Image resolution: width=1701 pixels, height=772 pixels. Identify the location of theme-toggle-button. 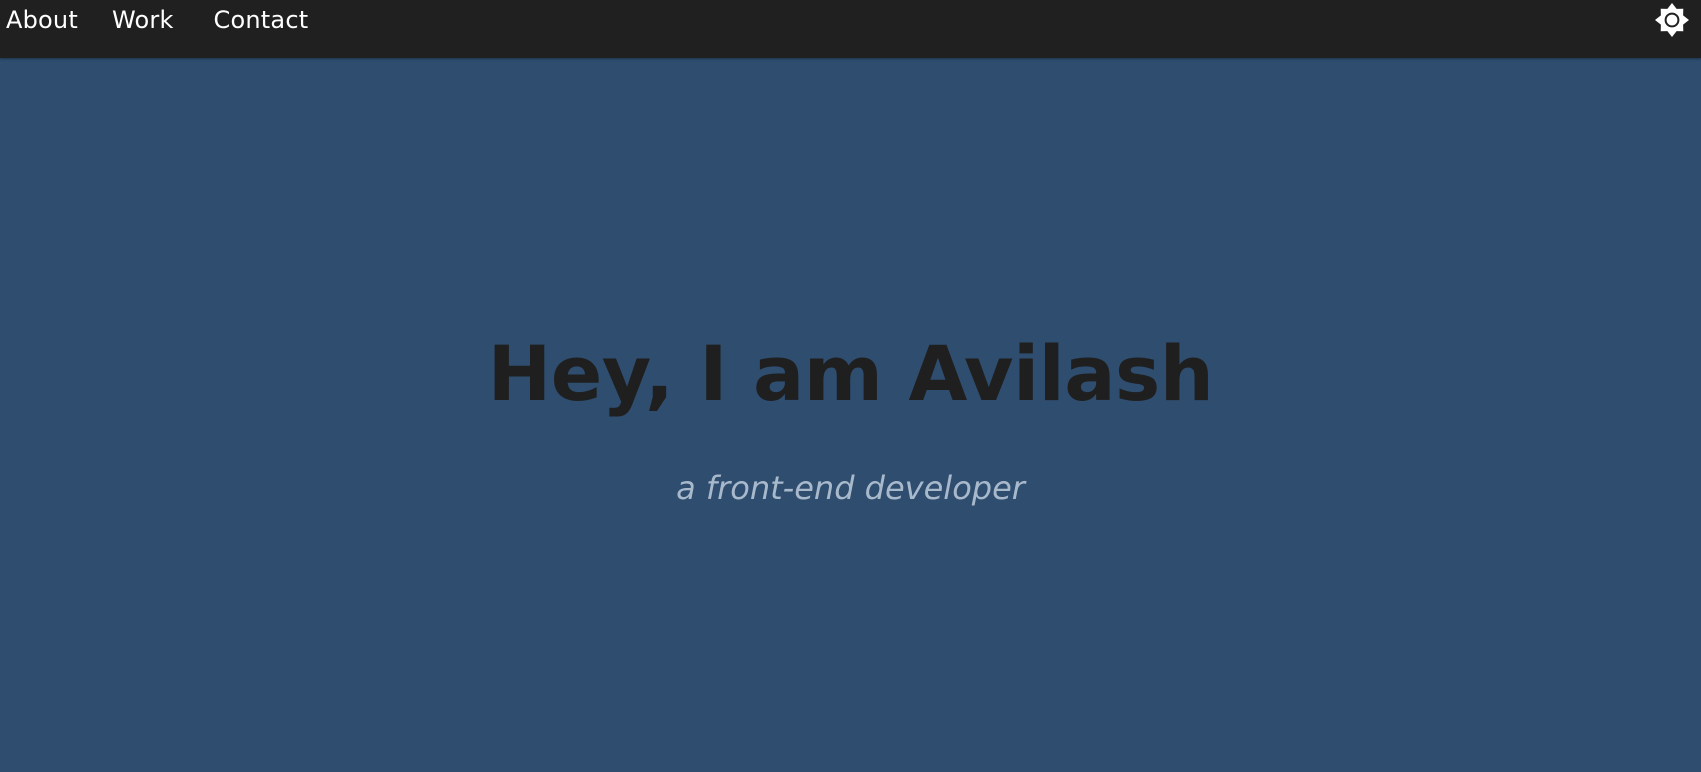
(1672, 20).